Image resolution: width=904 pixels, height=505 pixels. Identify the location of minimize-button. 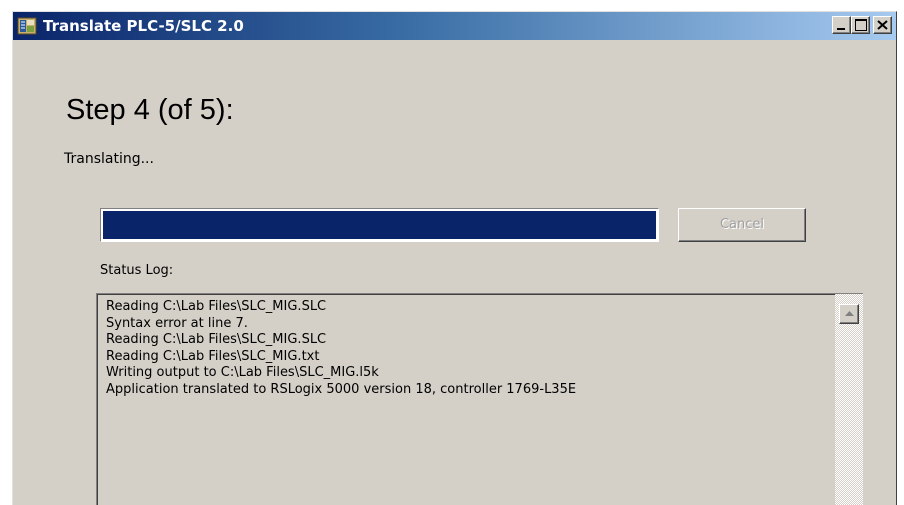
(841, 25).